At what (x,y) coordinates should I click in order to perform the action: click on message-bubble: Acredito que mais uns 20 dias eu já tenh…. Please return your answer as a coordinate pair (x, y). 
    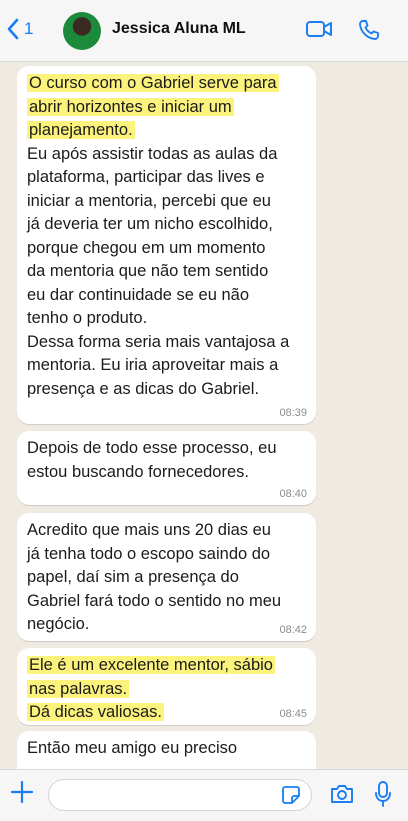
    Looking at the image, I should click on (166, 577).